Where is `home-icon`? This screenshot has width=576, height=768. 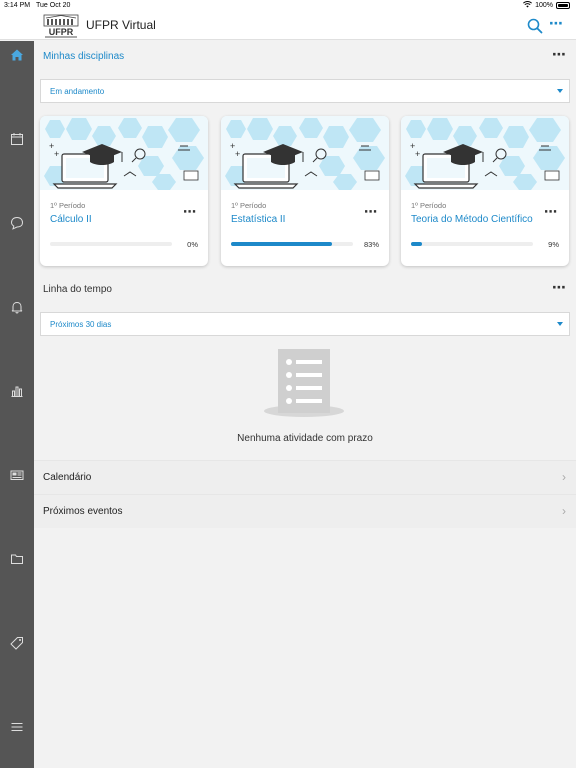 home-icon is located at coordinates (17, 55).